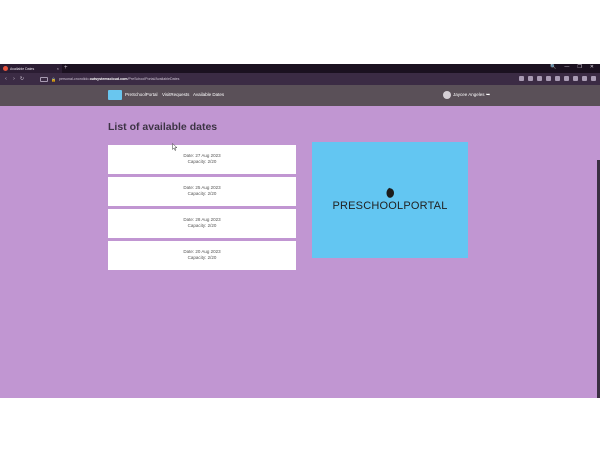 The image size is (600, 463). I want to click on card-date: Date: 25 Aug 2023, so click(202, 187).